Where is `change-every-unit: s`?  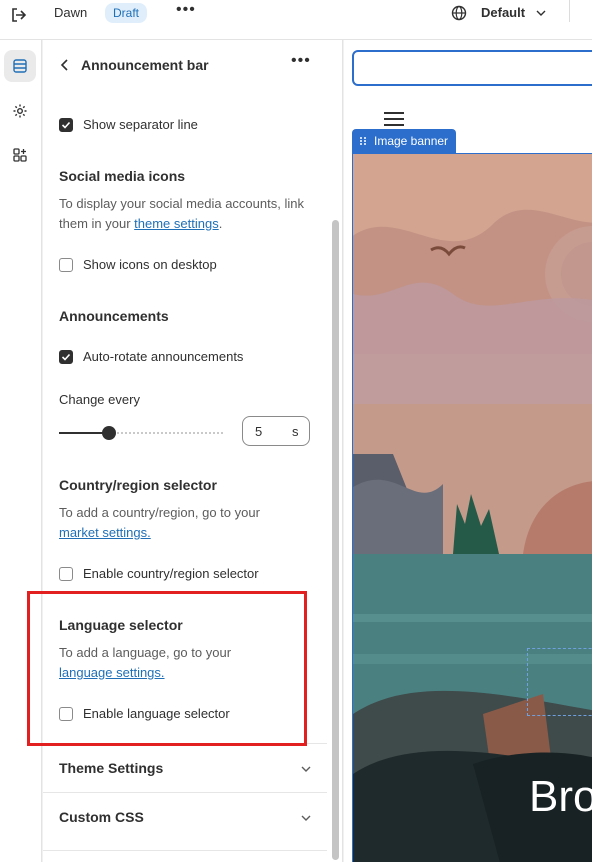 change-every-unit: s is located at coordinates (295, 431).